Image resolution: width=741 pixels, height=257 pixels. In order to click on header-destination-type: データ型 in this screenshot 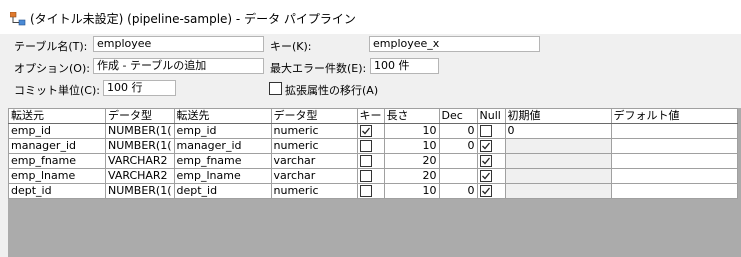, I will do `click(314, 116)`.